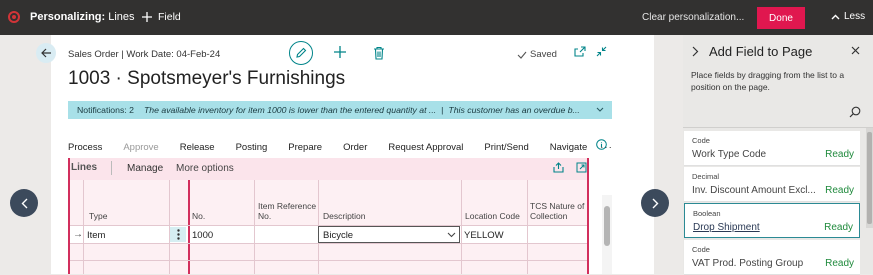 This screenshot has width=873, height=275. What do you see at coordinates (855, 16) in the screenshot?
I see `less-label: Less` at bounding box center [855, 16].